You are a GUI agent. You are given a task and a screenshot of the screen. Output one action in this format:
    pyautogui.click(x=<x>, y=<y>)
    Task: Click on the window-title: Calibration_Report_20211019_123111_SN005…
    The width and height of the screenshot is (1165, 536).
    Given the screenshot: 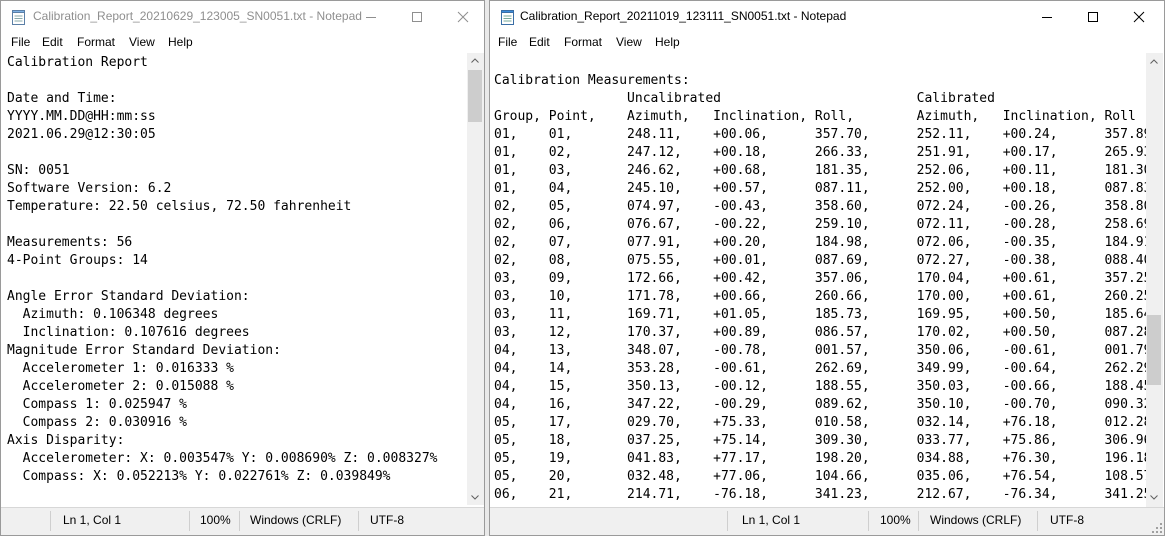 What is the action you would take?
    pyautogui.click(x=683, y=16)
    